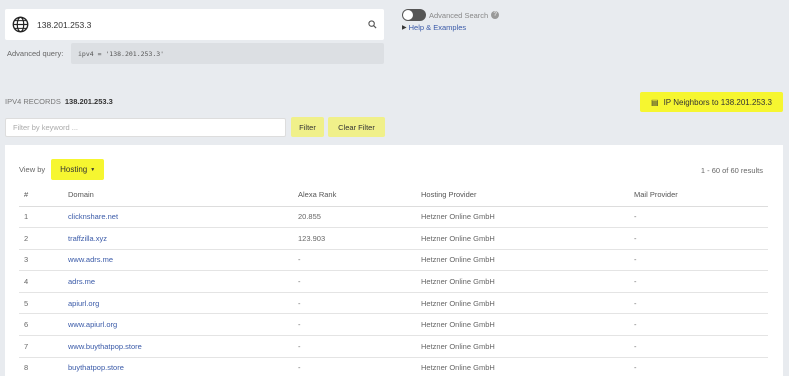 Image resolution: width=789 pixels, height=376 pixels. Describe the element at coordinates (41, 281) in the screenshot. I see `row-num: 4` at that location.